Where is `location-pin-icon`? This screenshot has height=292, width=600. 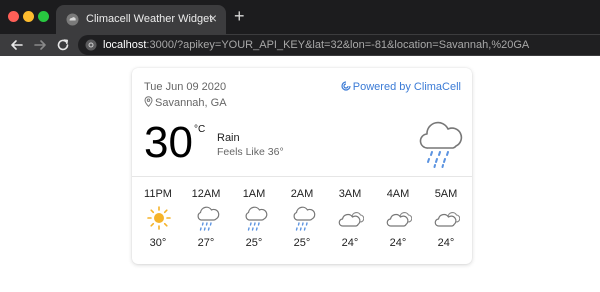
location-pin-icon is located at coordinates (148, 101).